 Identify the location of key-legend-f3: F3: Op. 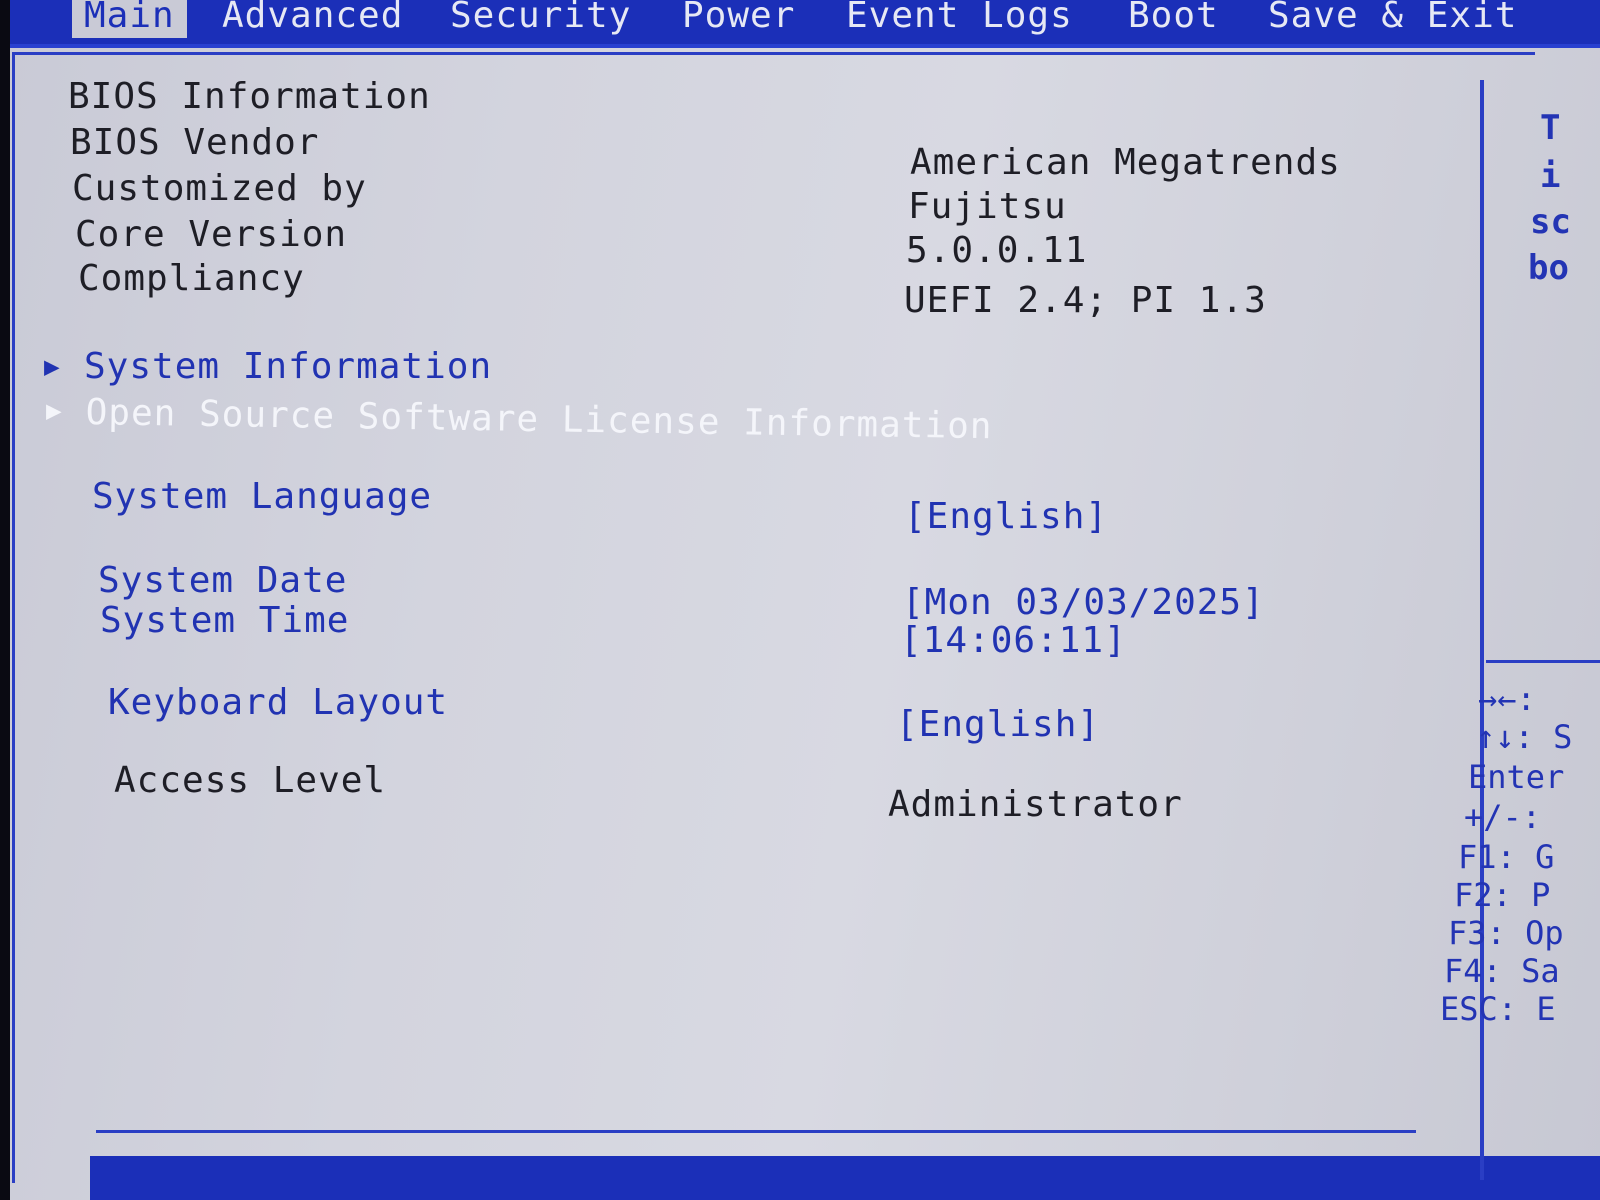
(1506, 933).